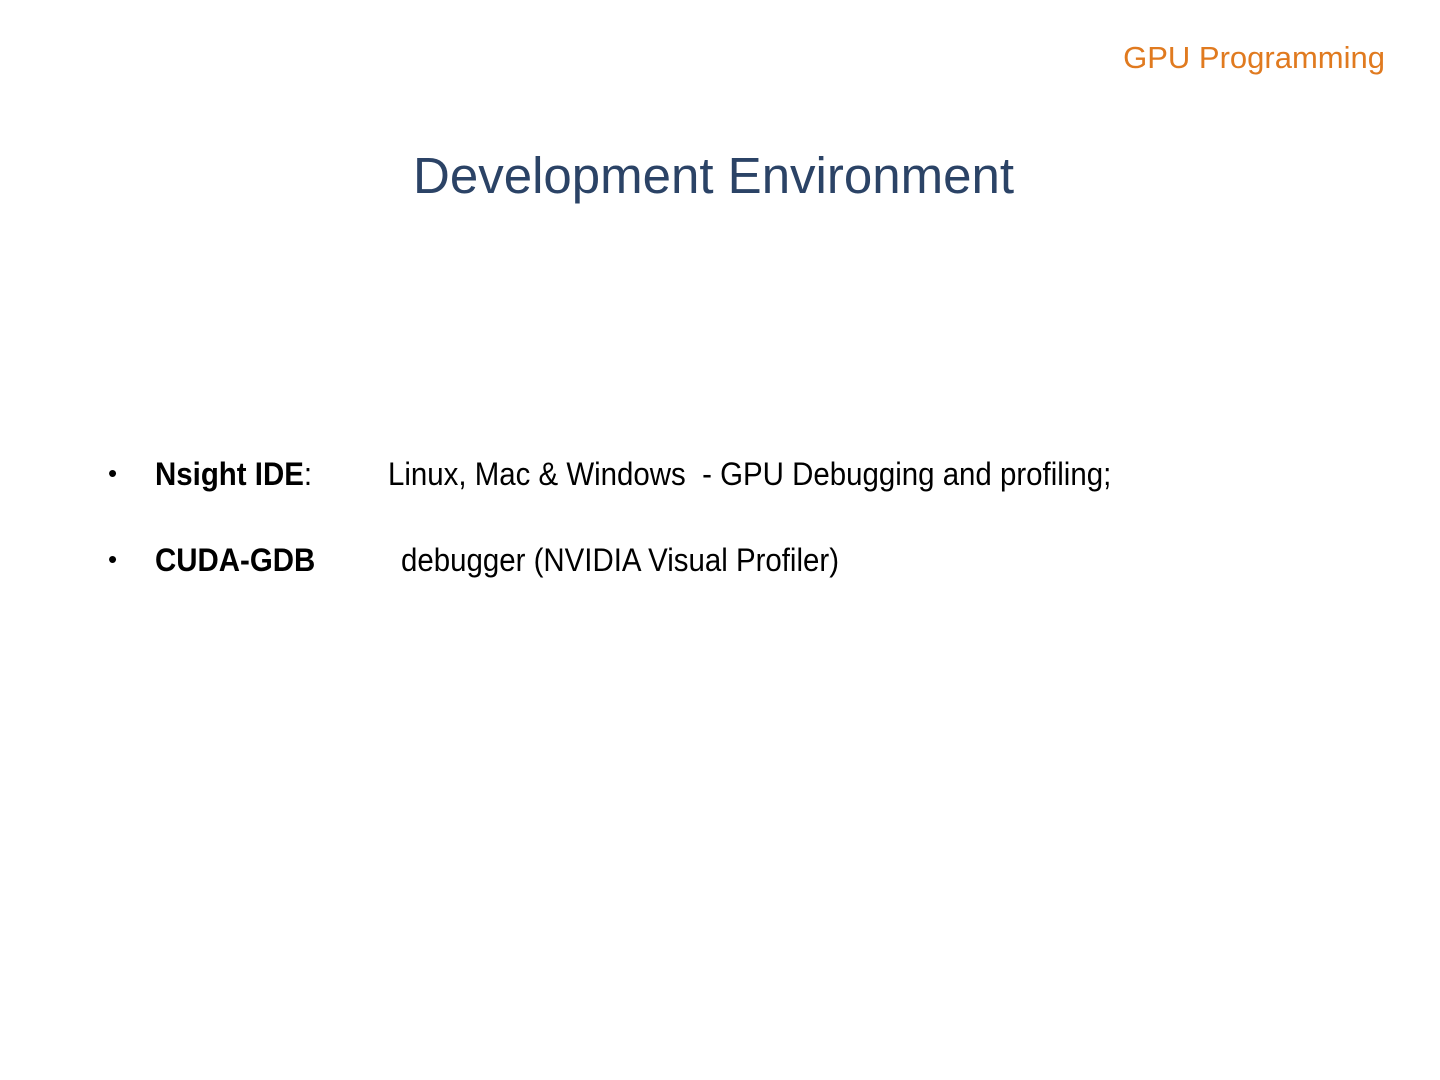 This screenshot has width=1440, height=1080. Describe the element at coordinates (234, 474) in the screenshot. I see `bullet-term: Nsight IDE:` at that location.